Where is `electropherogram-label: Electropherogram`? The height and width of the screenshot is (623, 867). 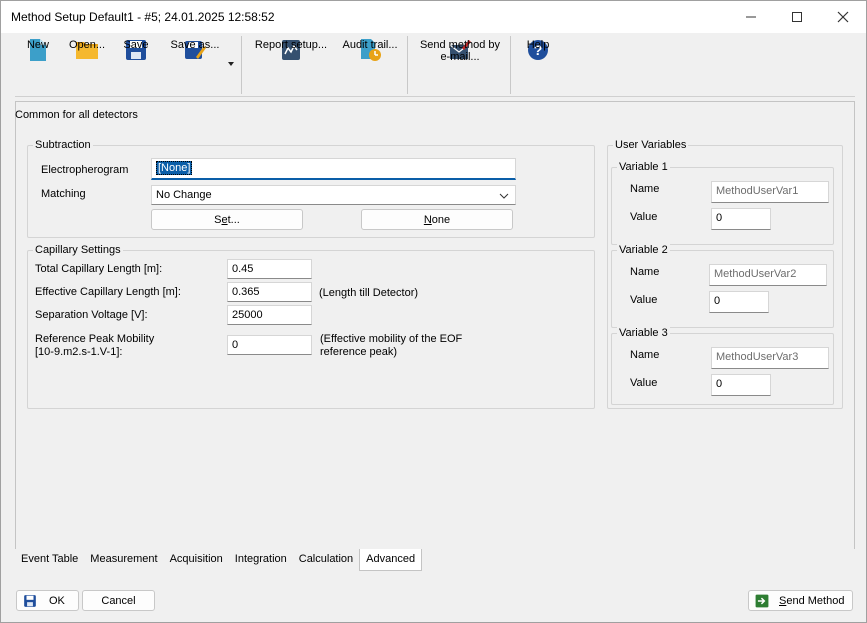
electropherogram-label: Electropherogram is located at coordinates (85, 170).